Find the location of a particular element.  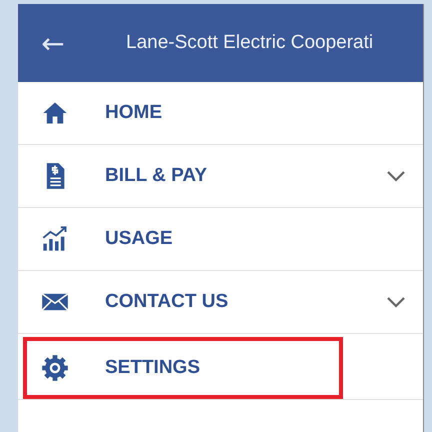

menu-item: SETTINGS is located at coordinates (183, 368).